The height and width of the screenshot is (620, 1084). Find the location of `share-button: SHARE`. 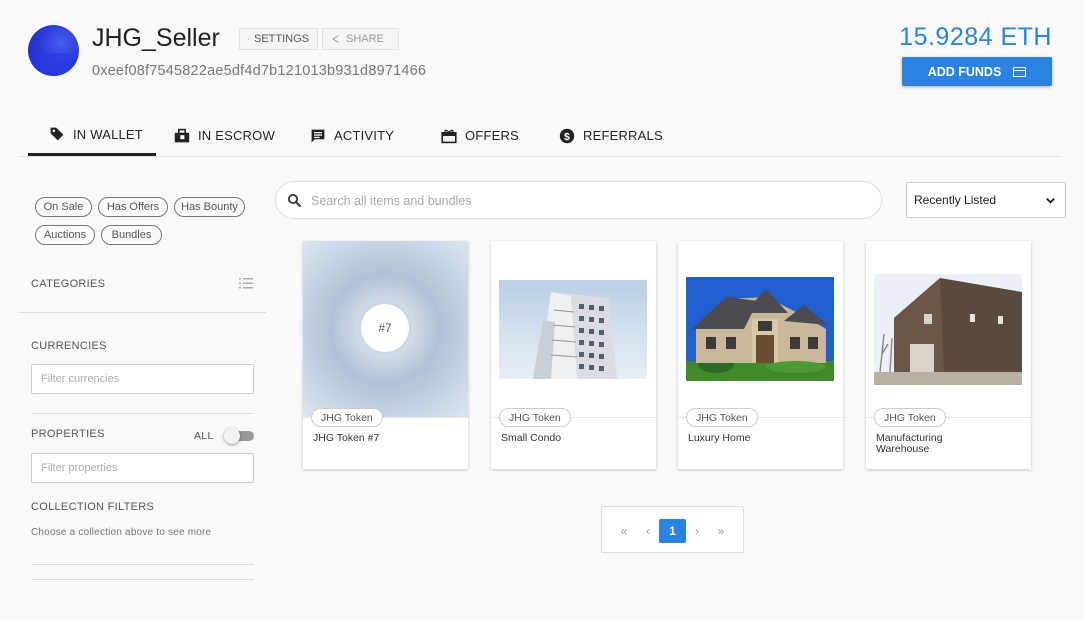

share-button: SHARE is located at coordinates (360, 39).